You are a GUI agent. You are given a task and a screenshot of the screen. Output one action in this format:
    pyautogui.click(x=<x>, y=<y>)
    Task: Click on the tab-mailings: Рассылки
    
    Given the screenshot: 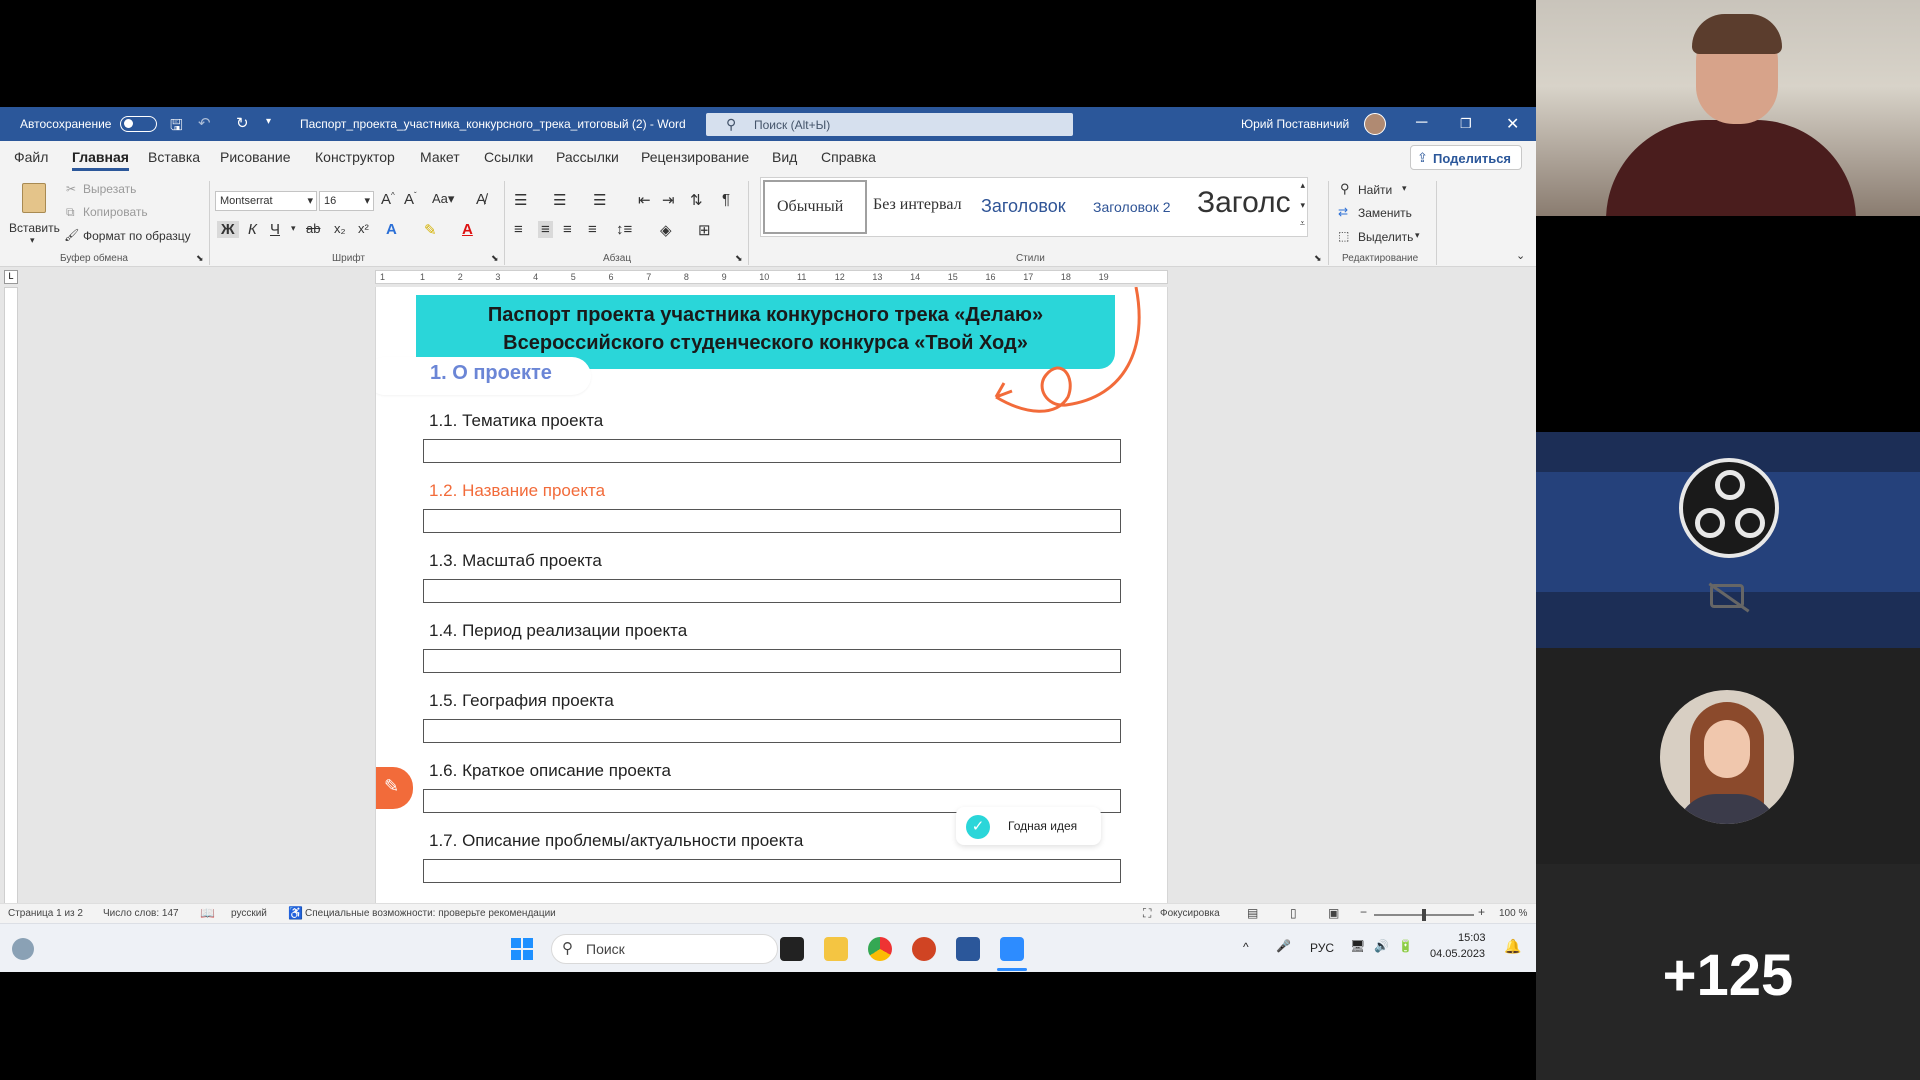 What is the action you would take?
    pyautogui.click(x=587, y=157)
    